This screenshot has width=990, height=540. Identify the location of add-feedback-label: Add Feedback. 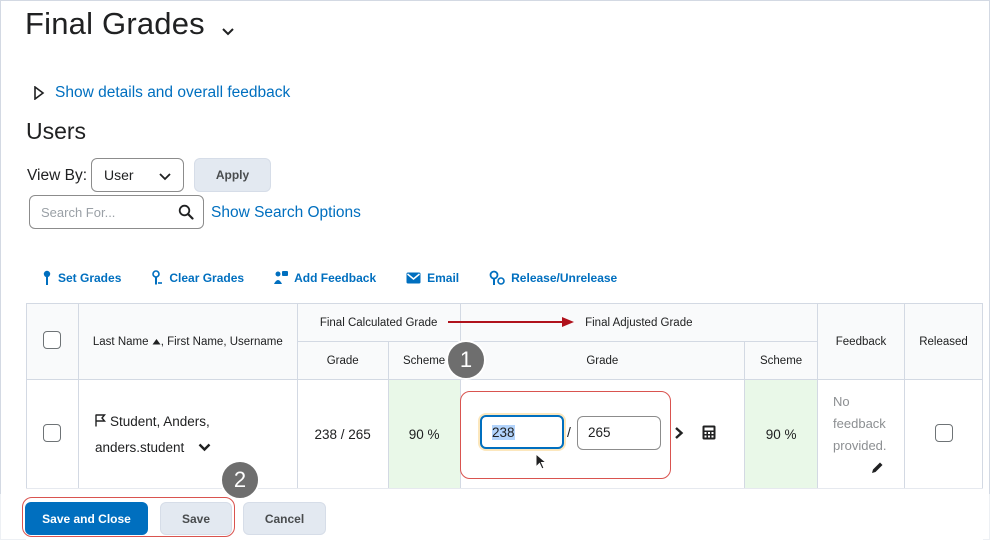
(335, 278).